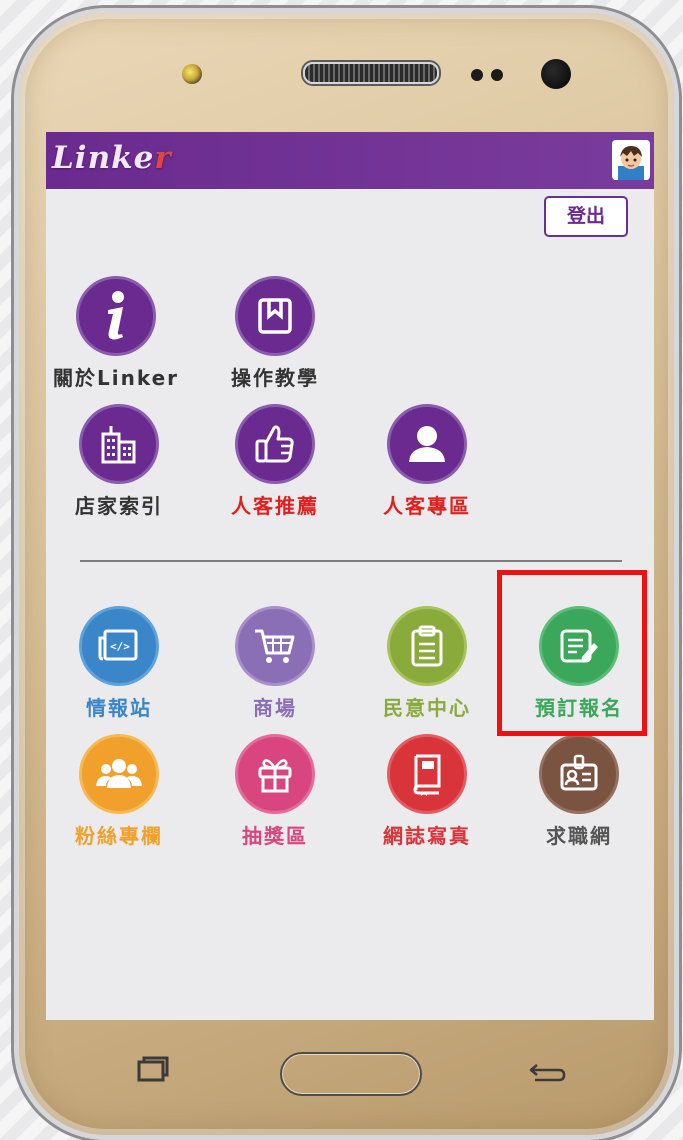 The width and height of the screenshot is (683, 1140). Describe the element at coordinates (547, 1072) in the screenshot. I see `back-arrow-icon` at that location.